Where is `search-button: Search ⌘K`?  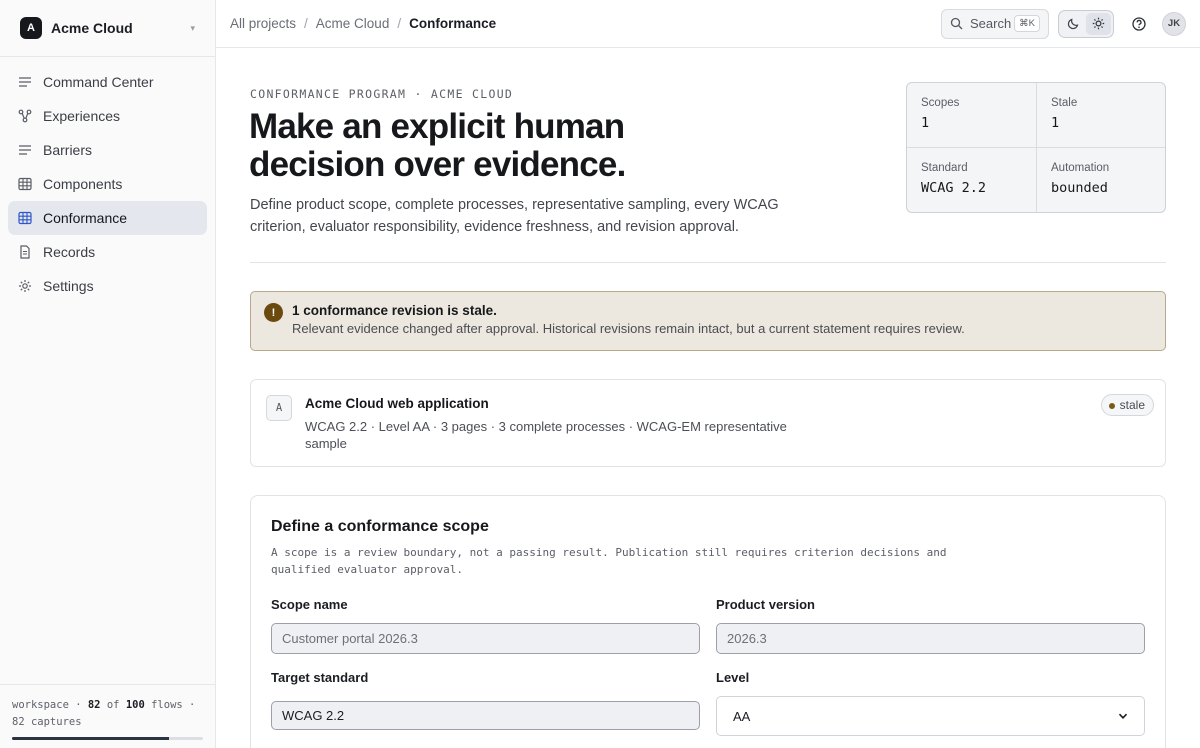
search-button: Search ⌘K is located at coordinates (995, 23).